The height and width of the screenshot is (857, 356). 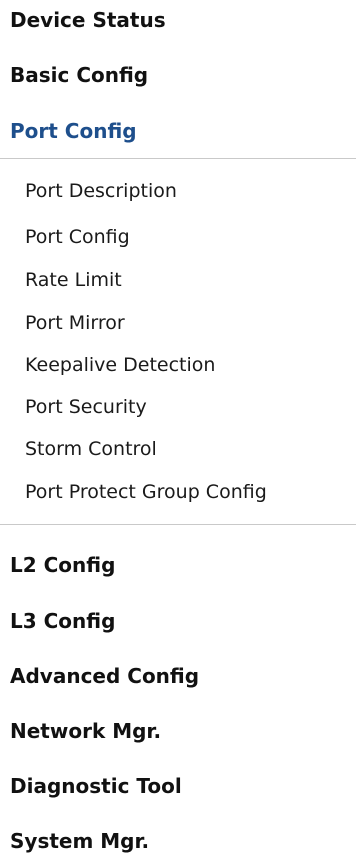 What do you see at coordinates (73, 280) in the screenshot?
I see `subnav-item-rate-limit: Rate Limit` at bounding box center [73, 280].